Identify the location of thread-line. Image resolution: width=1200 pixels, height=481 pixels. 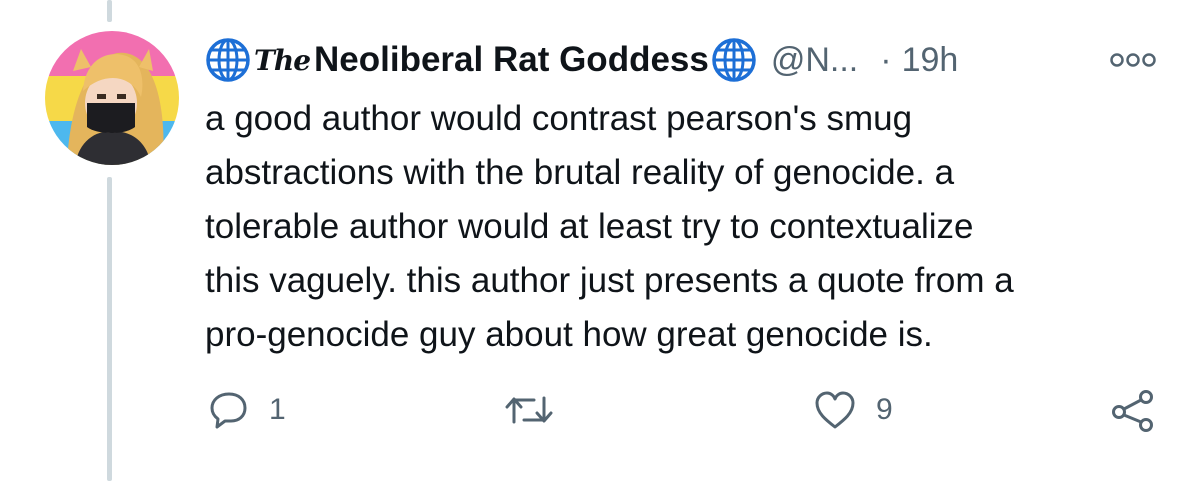
(109, 329).